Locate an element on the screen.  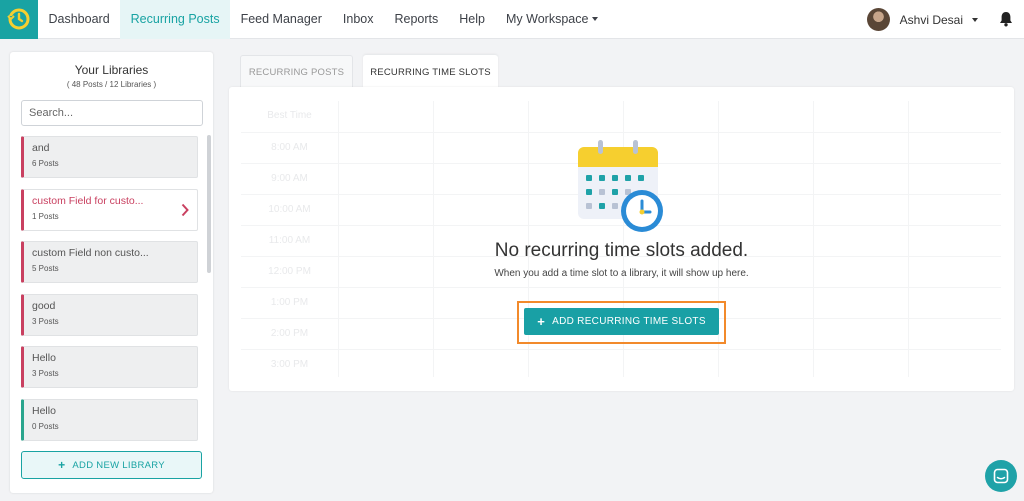
library-post-count: 1 Posts is located at coordinates (45, 216).